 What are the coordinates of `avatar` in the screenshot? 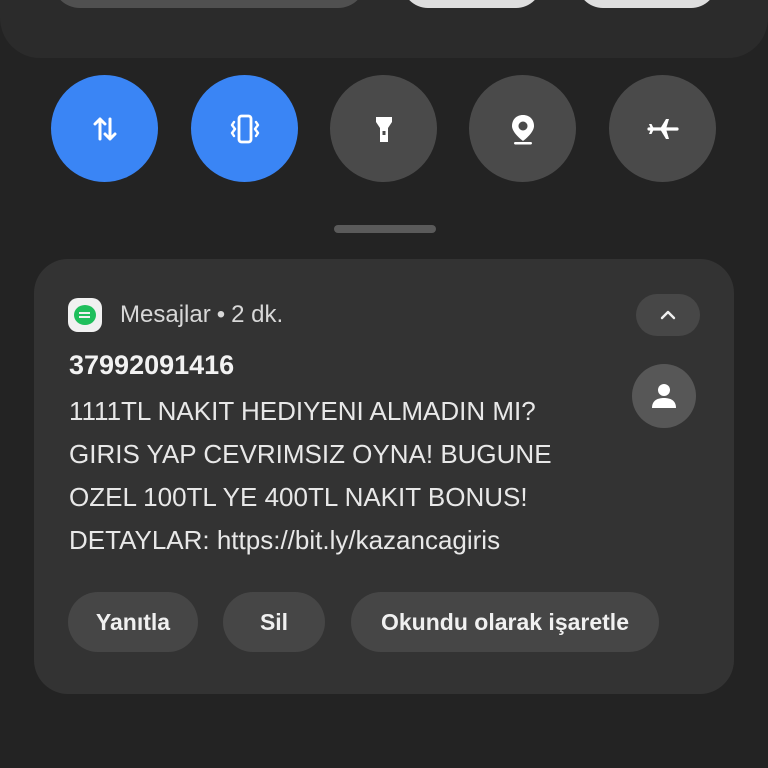 It's located at (664, 396).